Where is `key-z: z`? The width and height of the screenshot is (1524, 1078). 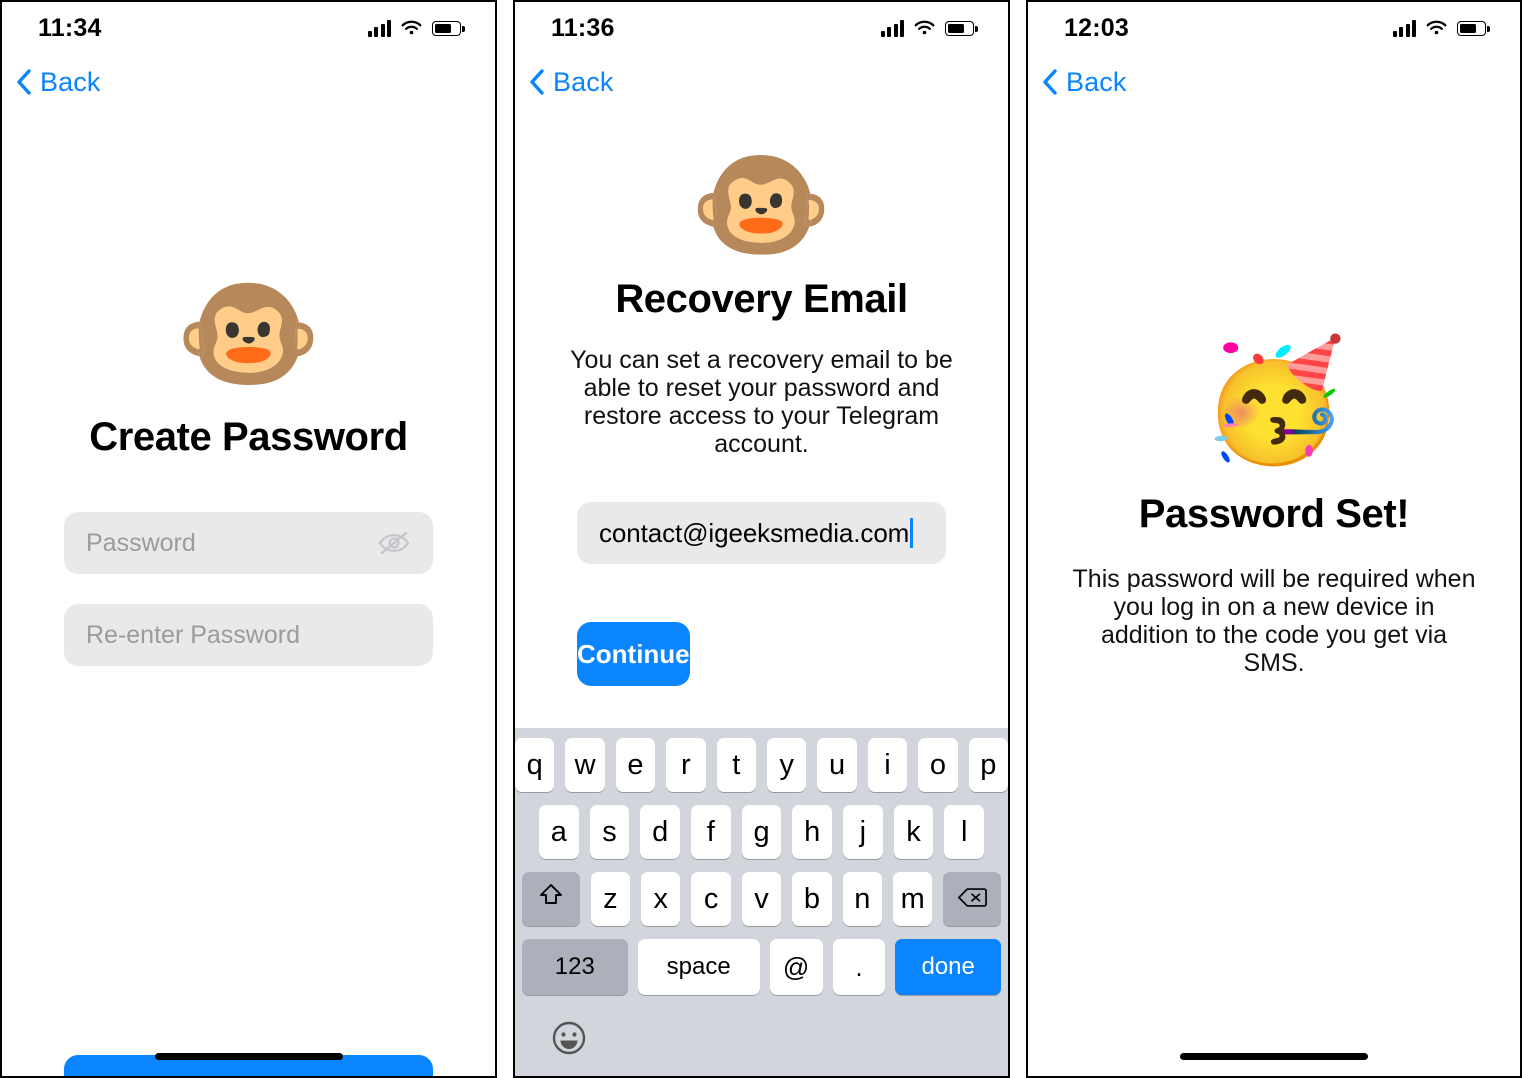 key-z: z is located at coordinates (610, 899).